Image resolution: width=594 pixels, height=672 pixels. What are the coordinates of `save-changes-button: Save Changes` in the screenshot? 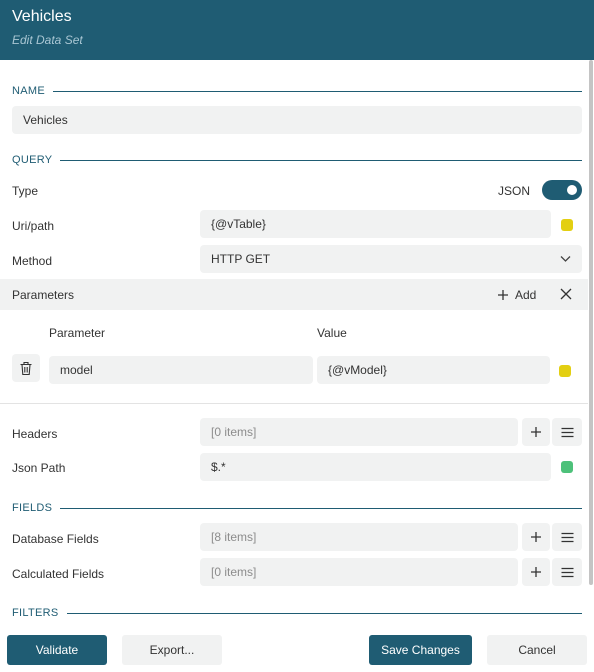 It's located at (420, 650).